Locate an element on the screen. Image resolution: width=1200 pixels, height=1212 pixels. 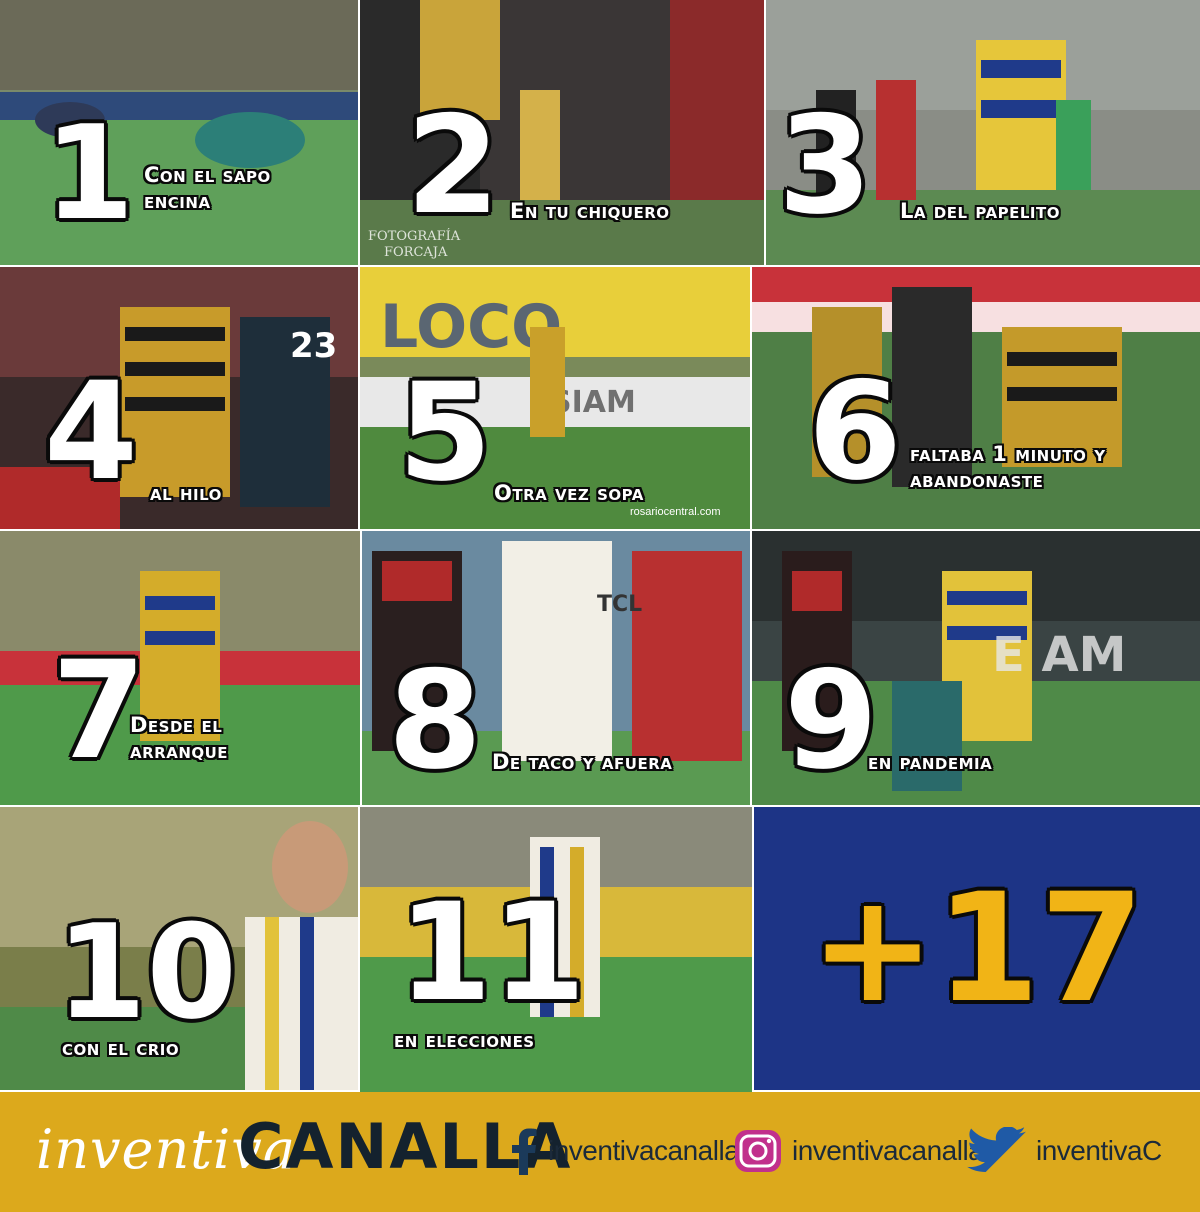
total-goals-badge: +17 is located at coordinates (977, 948).